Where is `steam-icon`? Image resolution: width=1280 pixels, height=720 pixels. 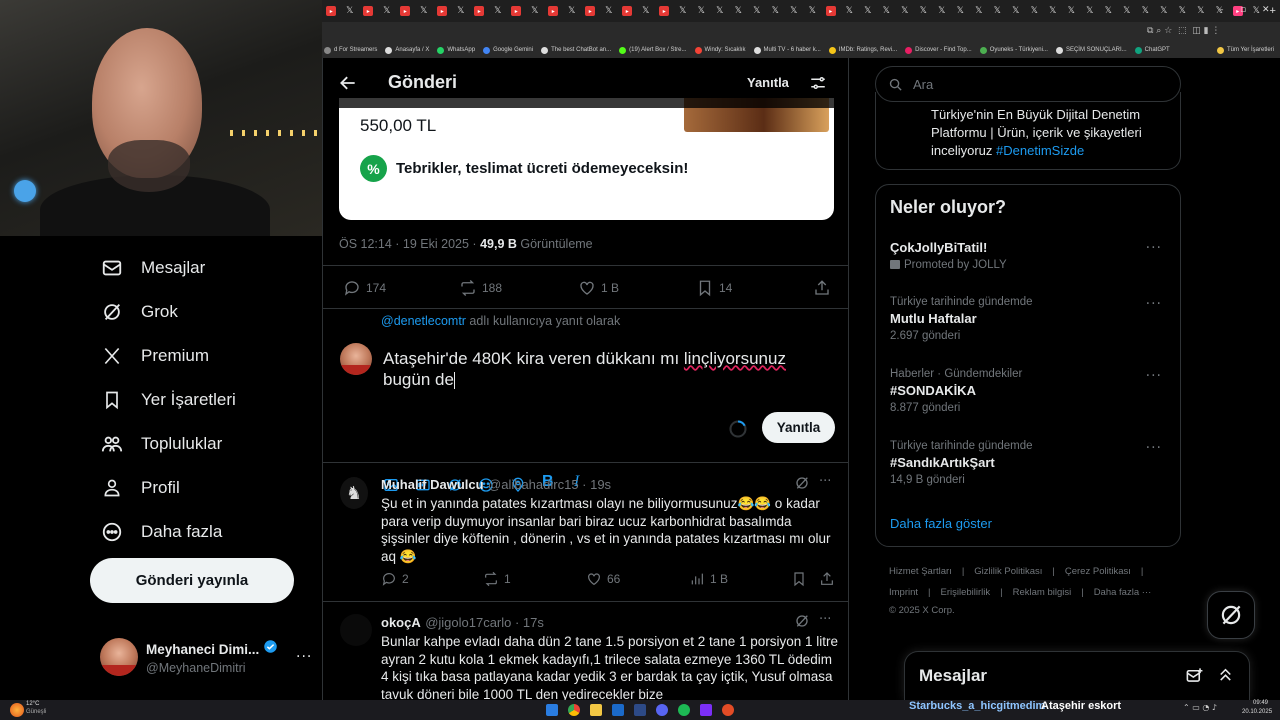
steam-icon is located at coordinates (640, 710).